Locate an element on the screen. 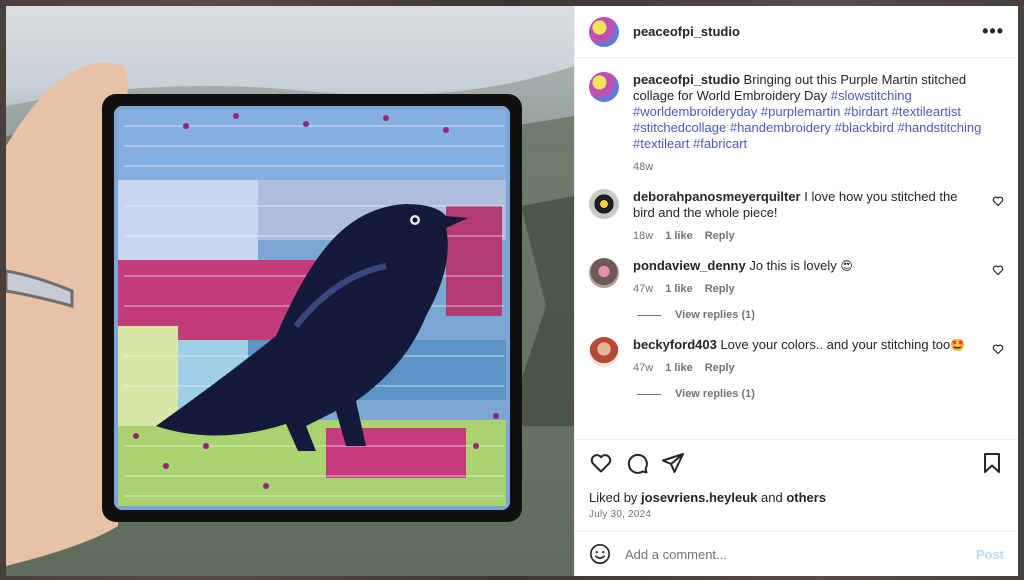 This screenshot has height=580, width=1024. post-header: peaceofpi_studio ••• is located at coordinates (796, 32).